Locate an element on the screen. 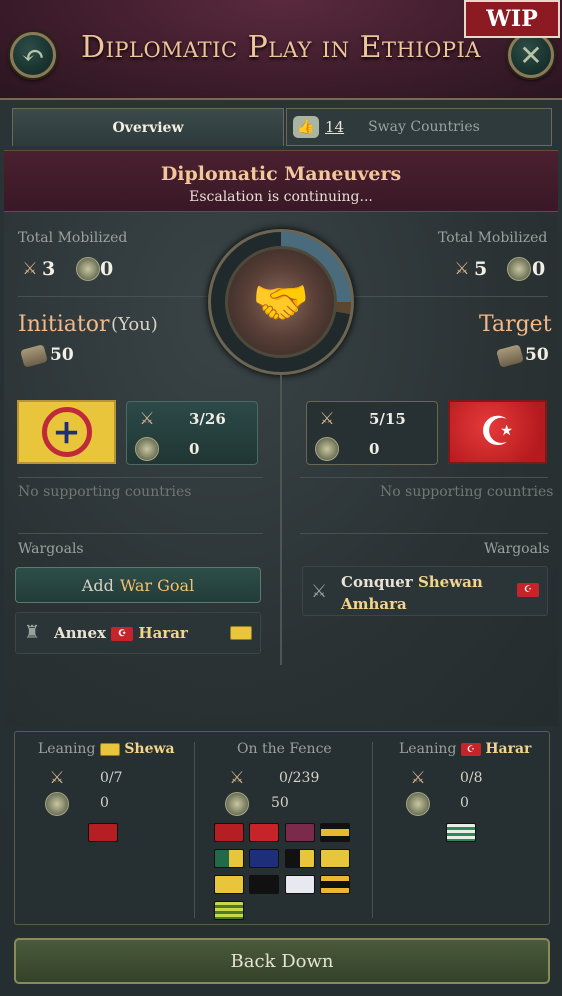 Image resolution: width=562 pixels, height=996 pixels. you-label: (You) is located at coordinates (134, 324).